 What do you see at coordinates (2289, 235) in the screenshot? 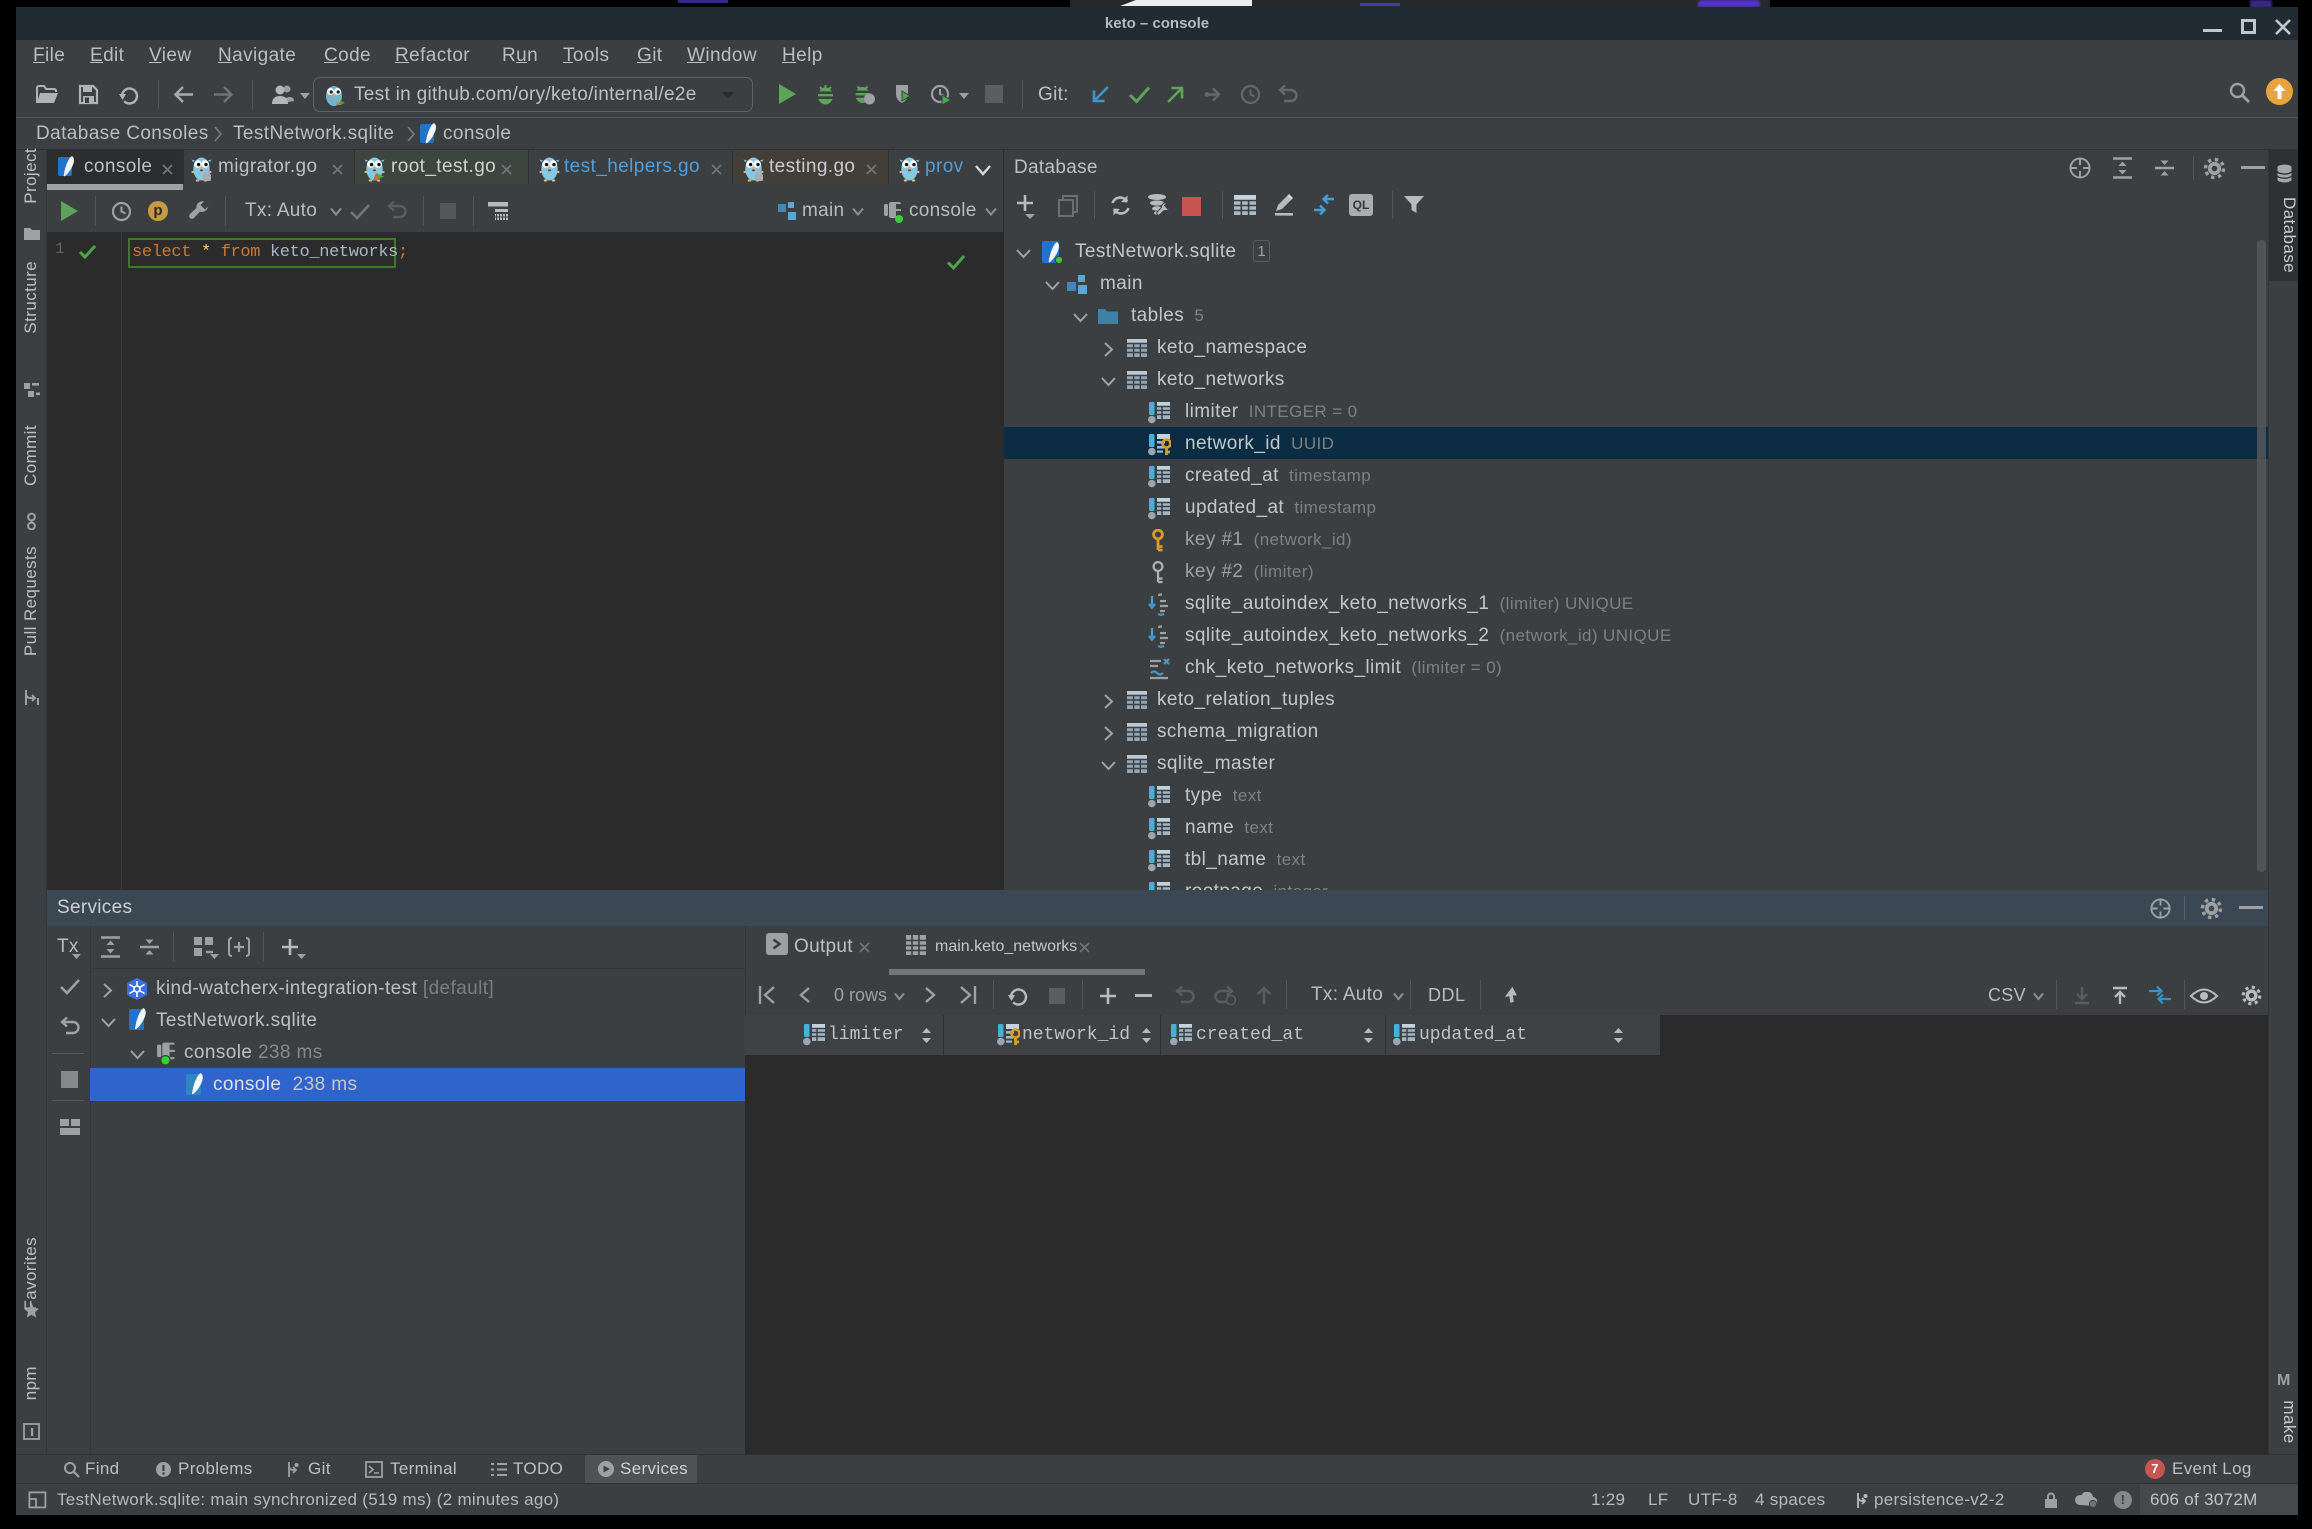
I see `svg-text: Database` at bounding box center [2289, 235].